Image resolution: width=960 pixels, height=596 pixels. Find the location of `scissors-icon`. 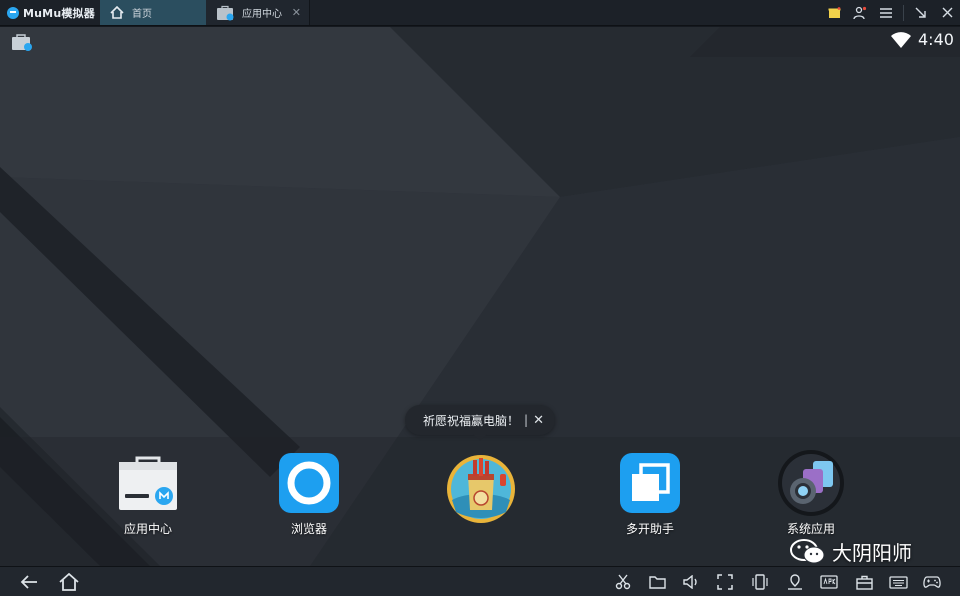

scissors-icon is located at coordinates (623, 582).